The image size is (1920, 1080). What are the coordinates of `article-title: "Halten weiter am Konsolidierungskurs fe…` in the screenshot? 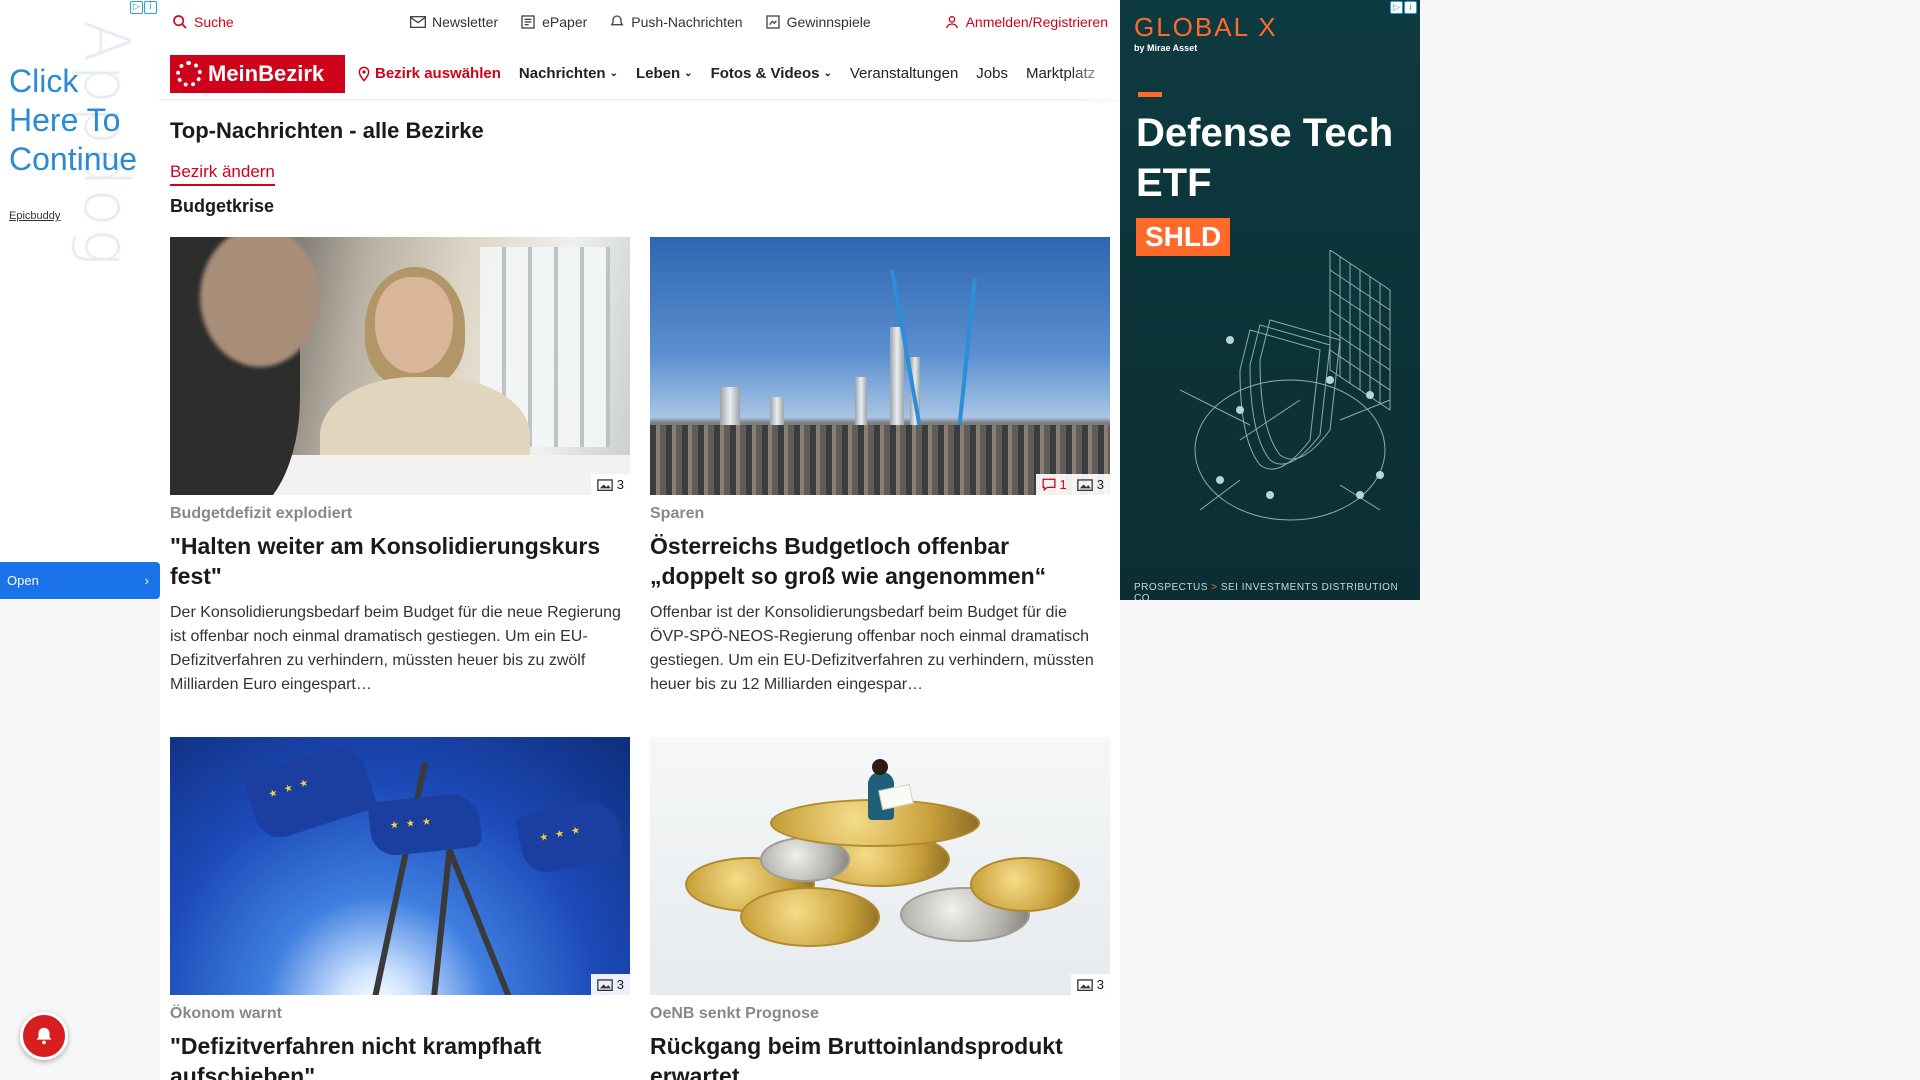 It's located at (400, 561).